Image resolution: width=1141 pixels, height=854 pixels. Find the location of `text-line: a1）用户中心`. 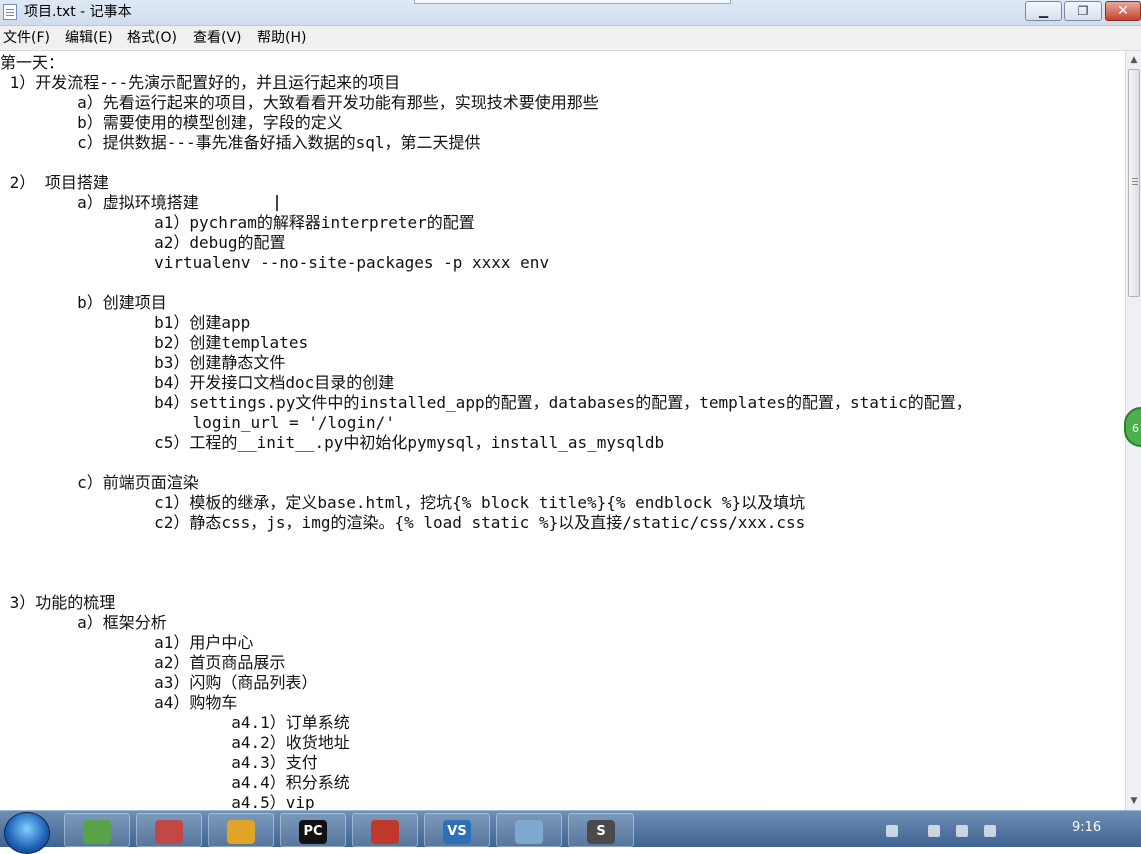

text-line: a1）用户中心 is located at coordinates (127, 642).